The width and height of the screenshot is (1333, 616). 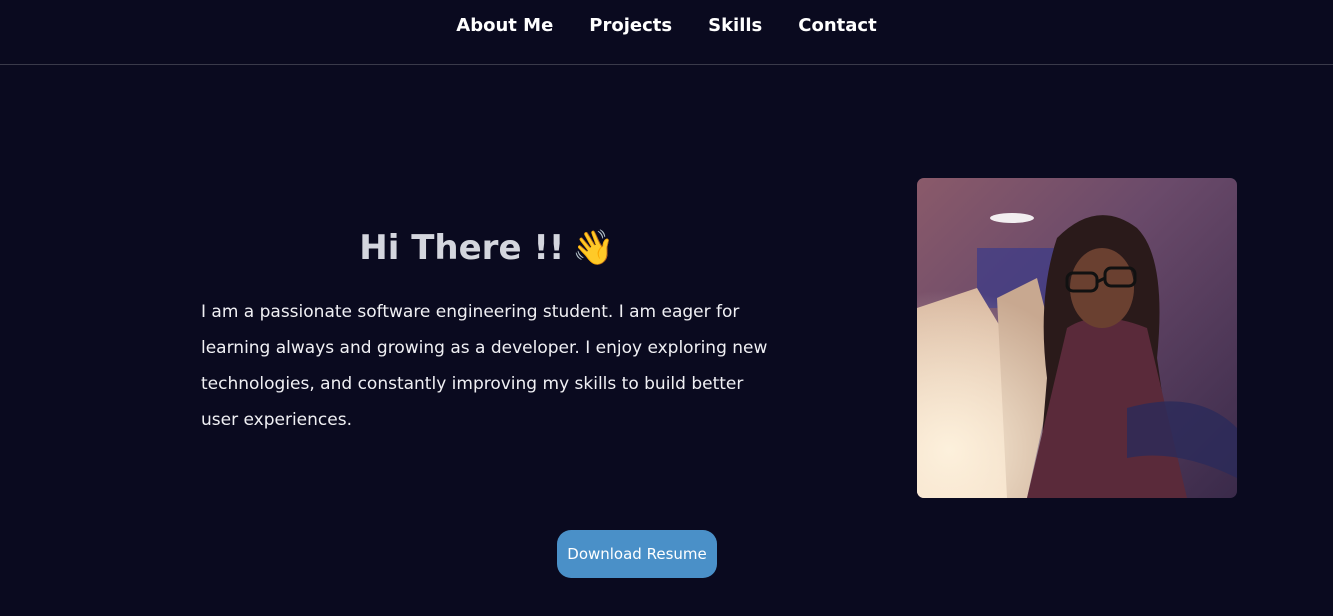 What do you see at coordinates (835, 26) in the screenshot?
I see `nav-link-contact: Contact` at bounding box center [835, 26].